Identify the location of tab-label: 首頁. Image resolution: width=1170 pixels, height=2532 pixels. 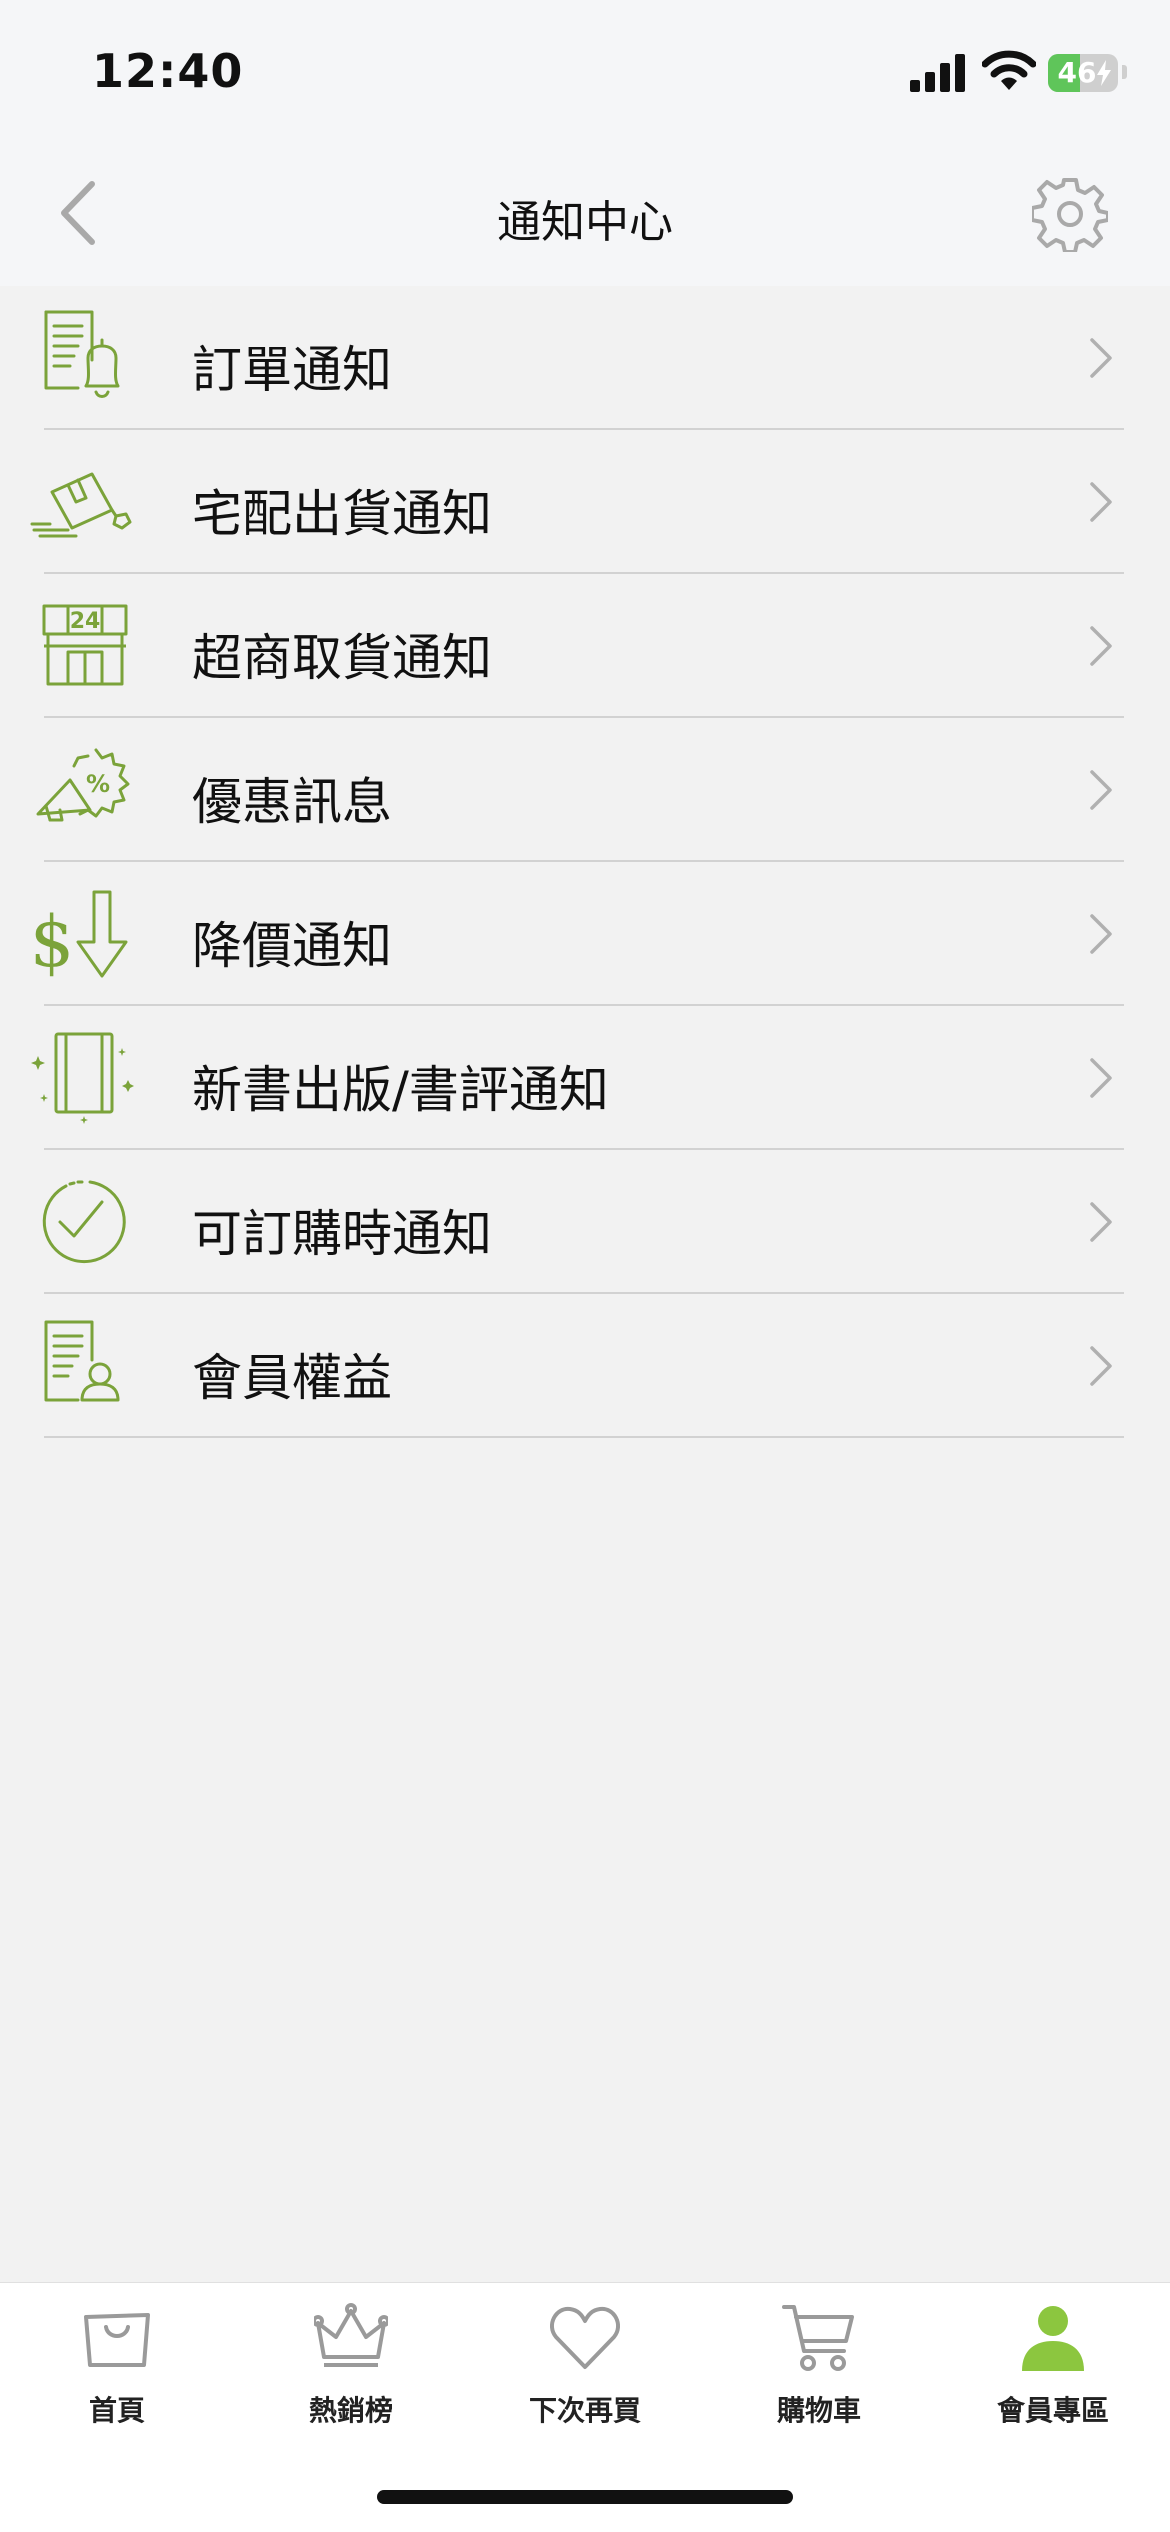
(116, 2410).